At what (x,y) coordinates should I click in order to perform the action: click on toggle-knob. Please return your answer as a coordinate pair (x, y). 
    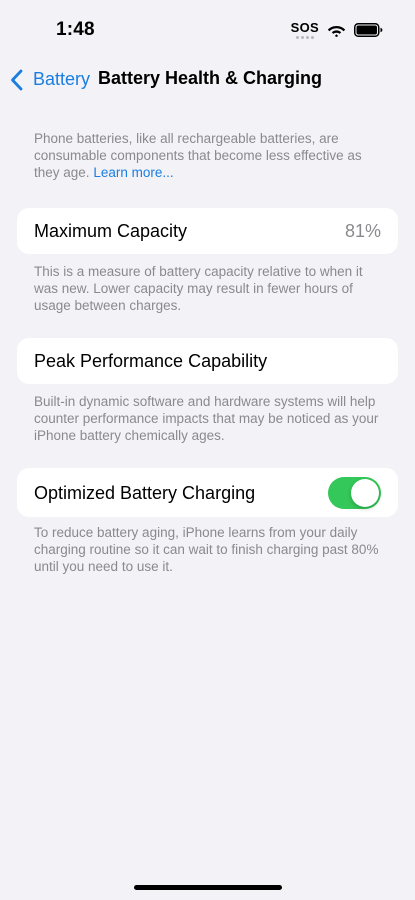
    Looking at the image, I should click on (365, 493).